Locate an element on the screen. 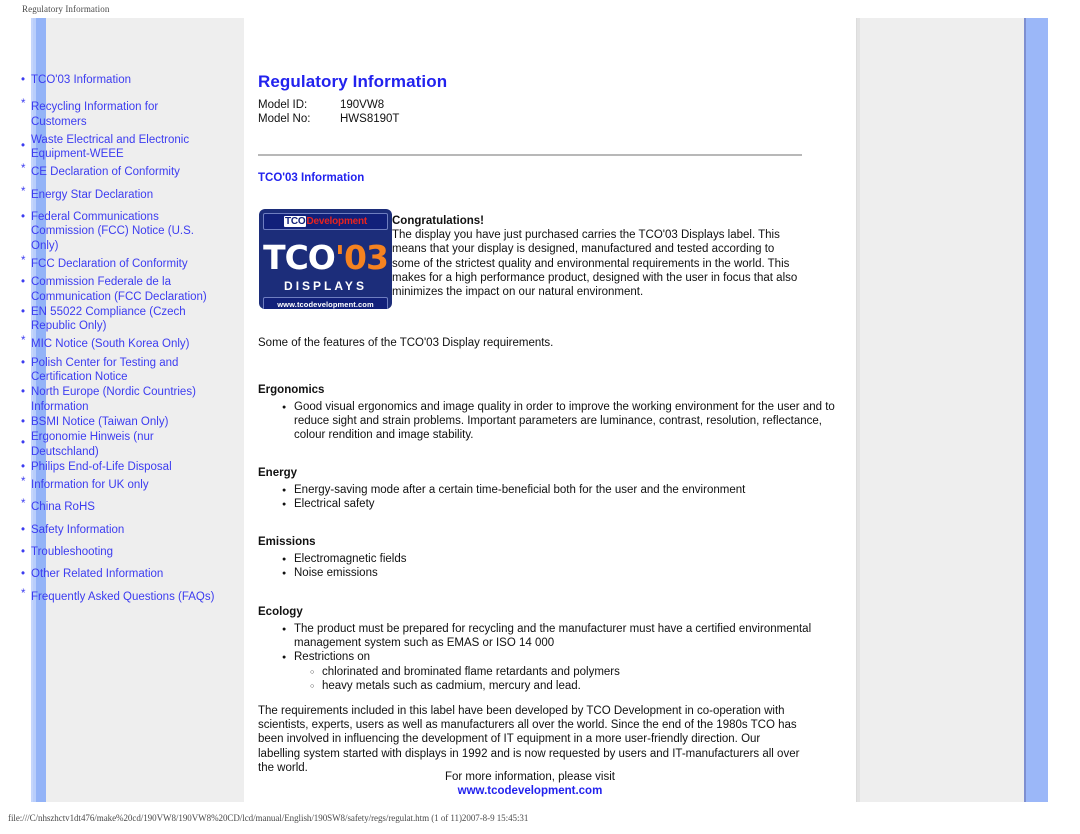 The image size is (1080, 834). sidebar-item-18: • Troubleshooting is located at coordinates (118, 552).